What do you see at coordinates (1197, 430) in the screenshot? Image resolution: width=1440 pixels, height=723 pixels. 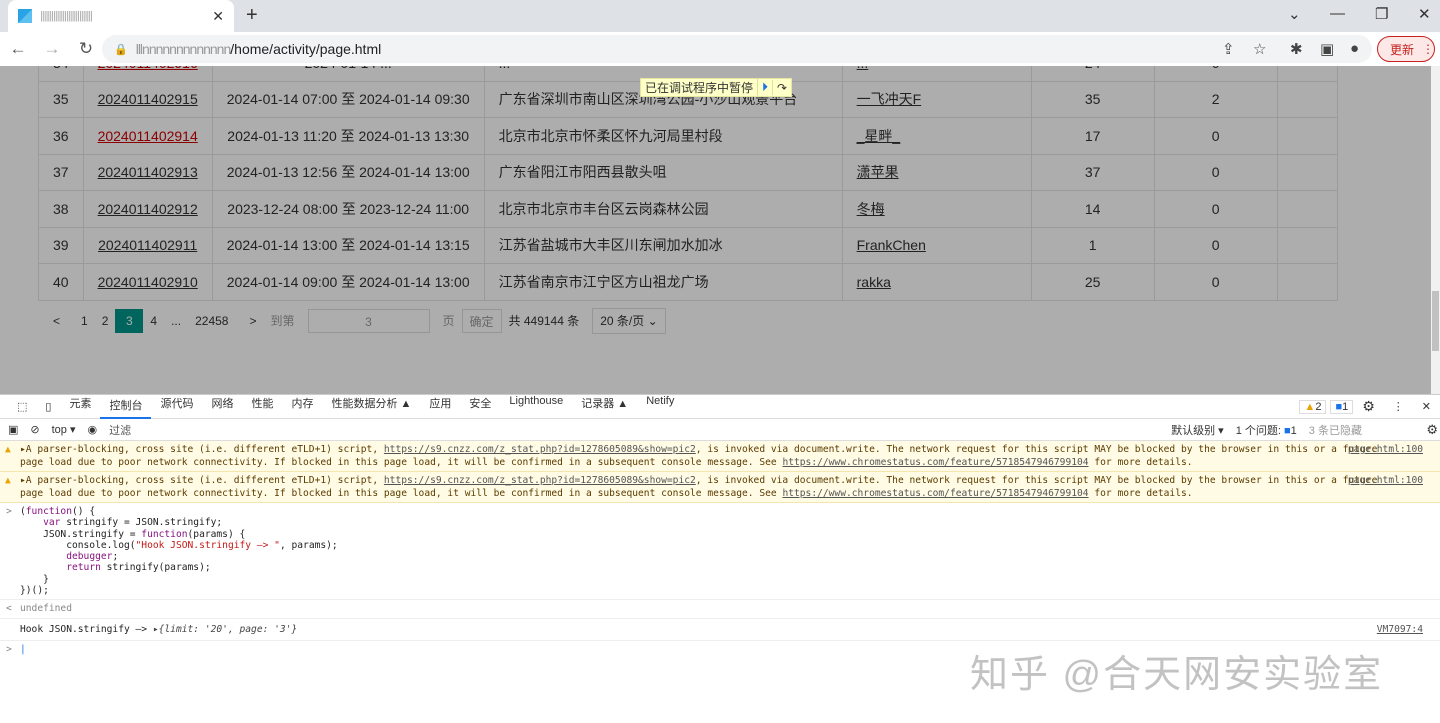 I see `log-level-select: 默认级别 ▾` at bounding box center [1197, 430].